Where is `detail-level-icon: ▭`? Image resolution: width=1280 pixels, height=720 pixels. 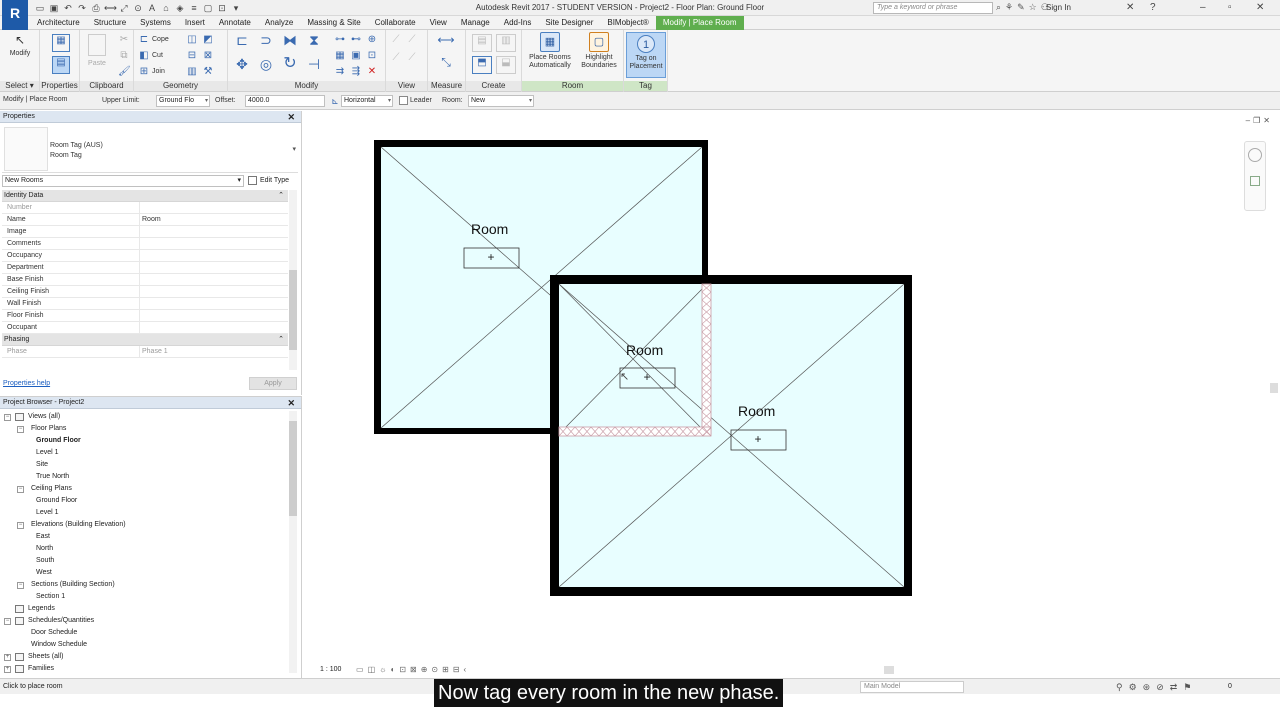
detail-level-icon: ▭ is located at coordinates (360, 670).